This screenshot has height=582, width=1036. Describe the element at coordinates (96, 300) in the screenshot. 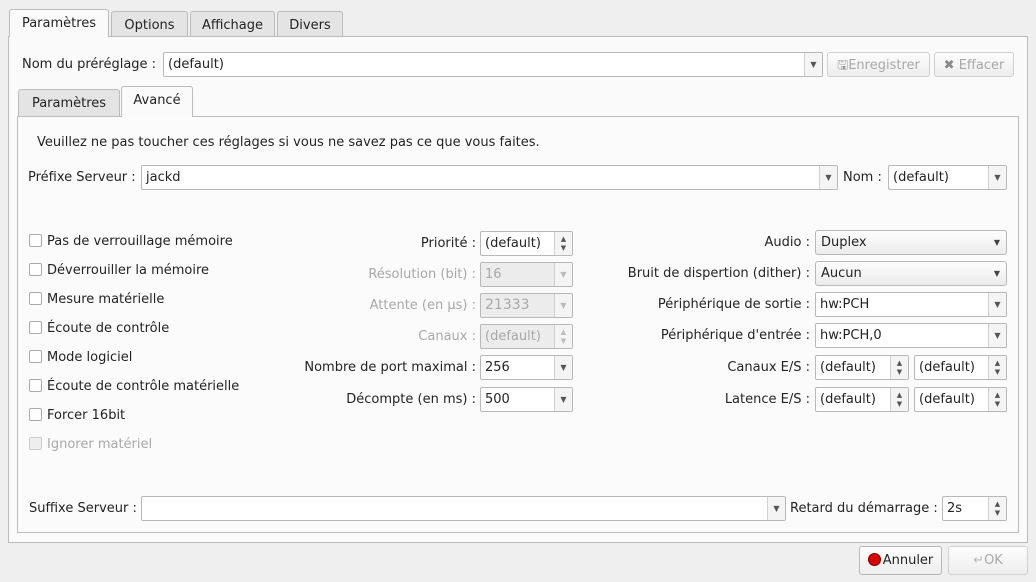

I see `checkbox-hw-meter: Mesure matérielle` at that location.